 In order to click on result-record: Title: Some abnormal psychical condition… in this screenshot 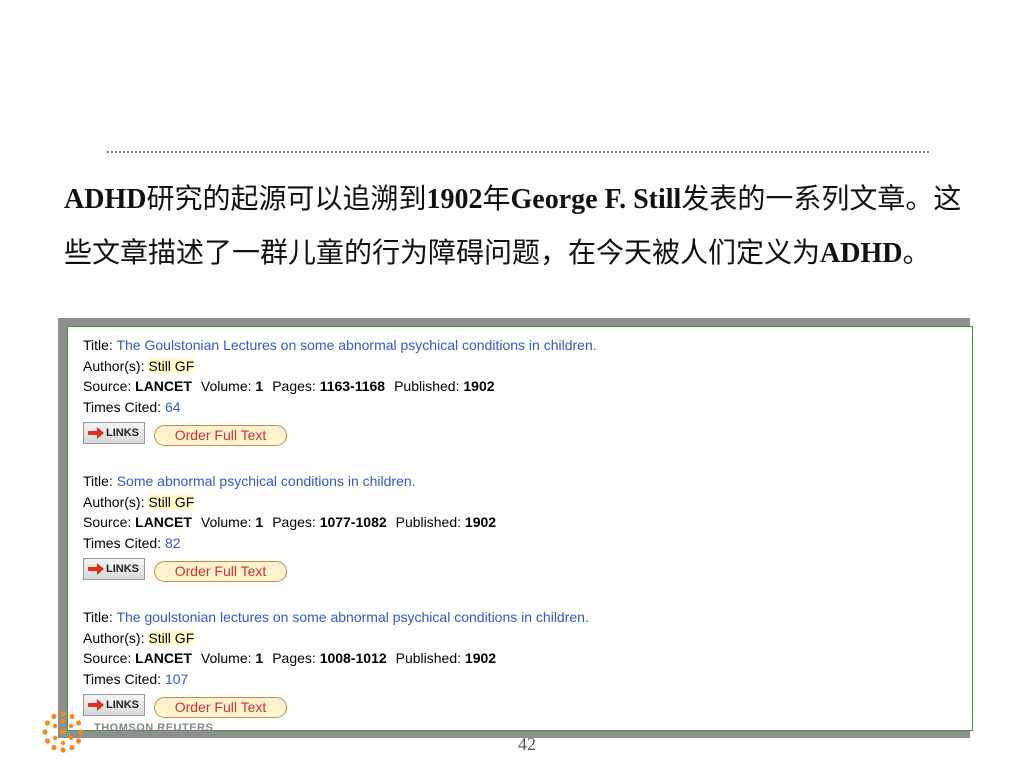, I will do `click(289, 526)`.